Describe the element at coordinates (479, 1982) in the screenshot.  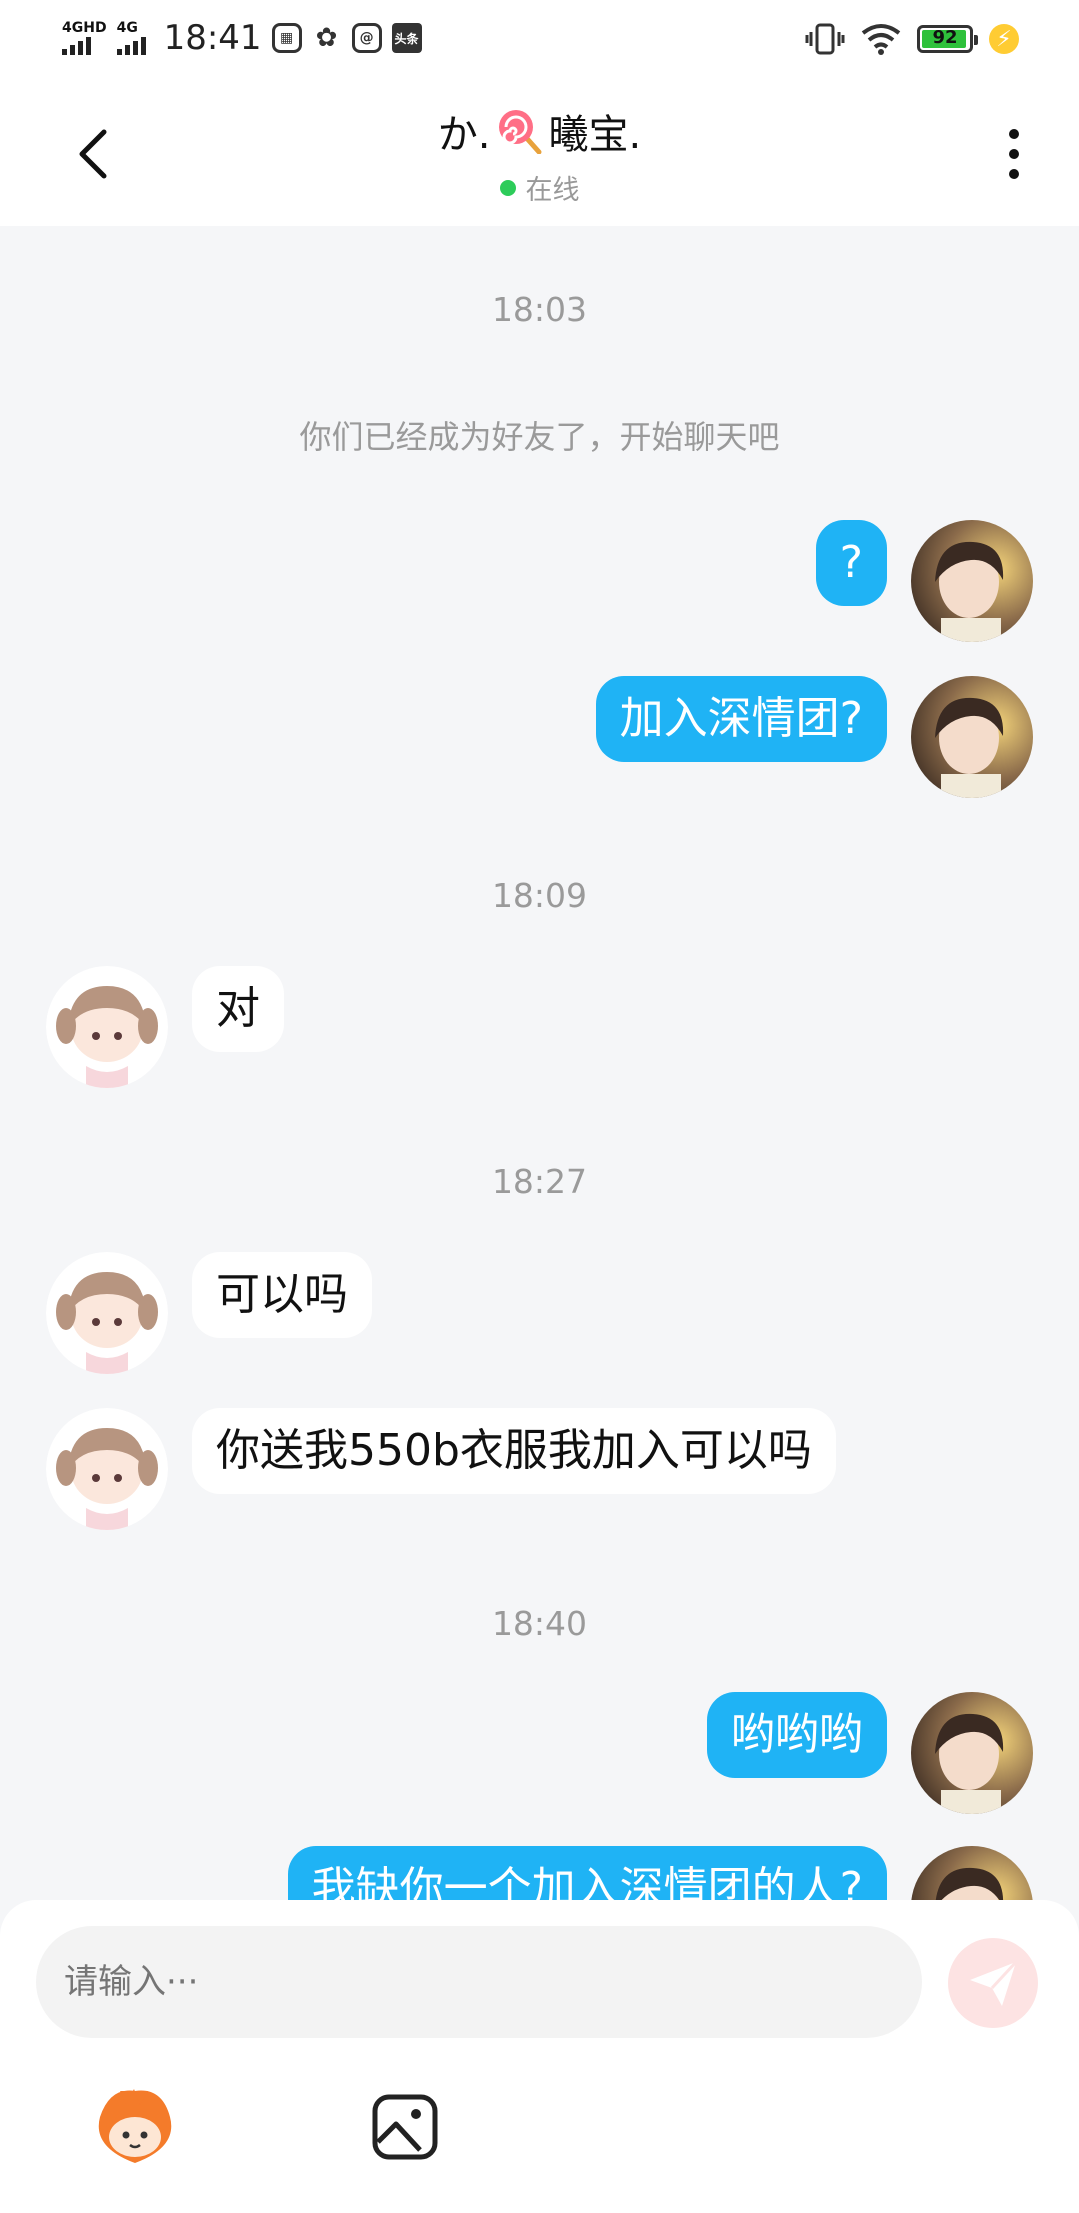
I see `message-input` at that location.